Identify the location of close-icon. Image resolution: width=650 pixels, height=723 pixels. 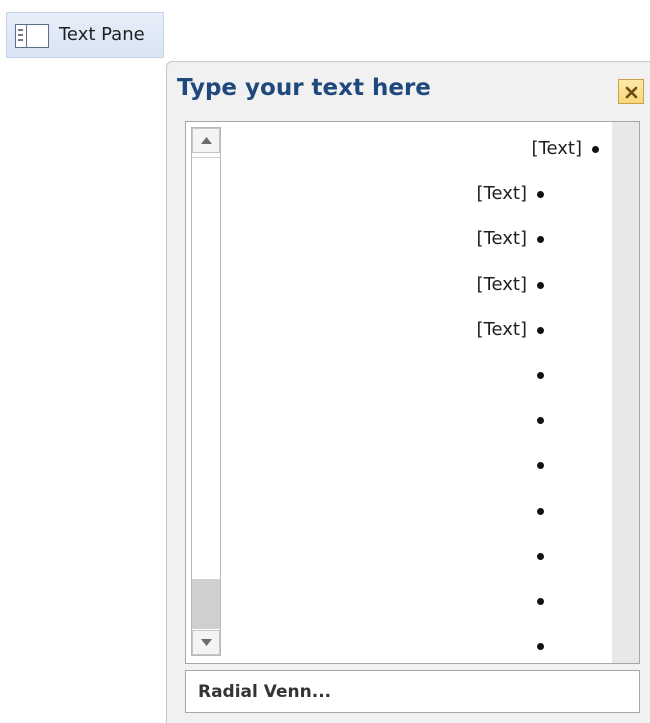
(631, 92).